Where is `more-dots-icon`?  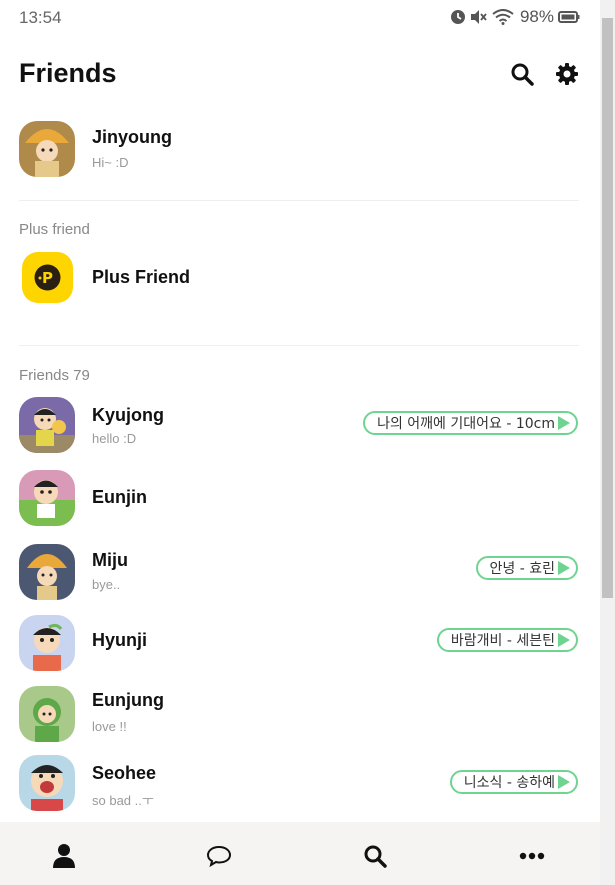 more-dots-icon is located at coordinates (532, 856).